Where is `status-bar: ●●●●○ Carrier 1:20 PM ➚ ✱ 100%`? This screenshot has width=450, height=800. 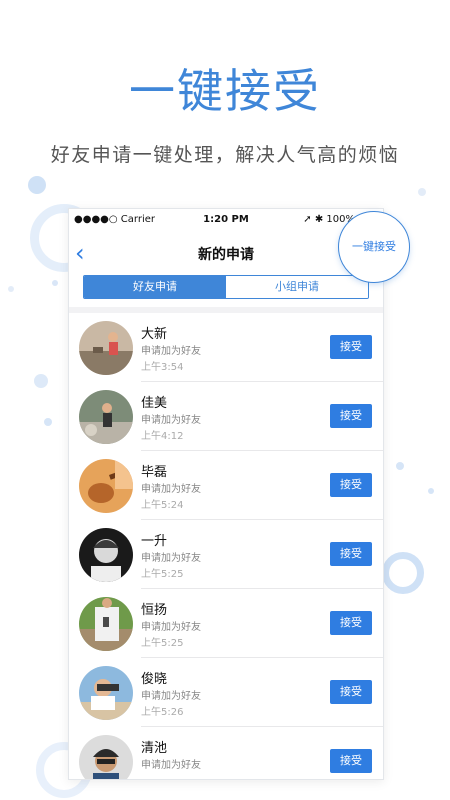
status-bar: ●●●●○ Carrier 1:20 PM ➚ ✱ 100% is located at coordinates (226, 220).